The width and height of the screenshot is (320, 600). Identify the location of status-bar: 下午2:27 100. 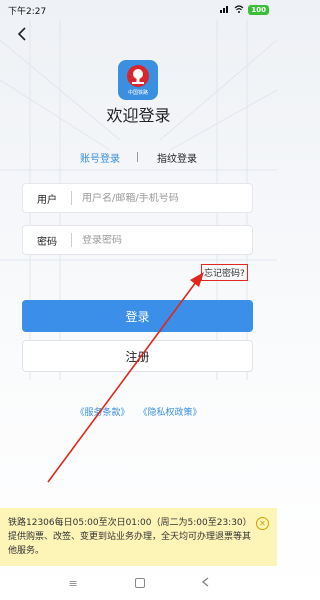
(138, 10).